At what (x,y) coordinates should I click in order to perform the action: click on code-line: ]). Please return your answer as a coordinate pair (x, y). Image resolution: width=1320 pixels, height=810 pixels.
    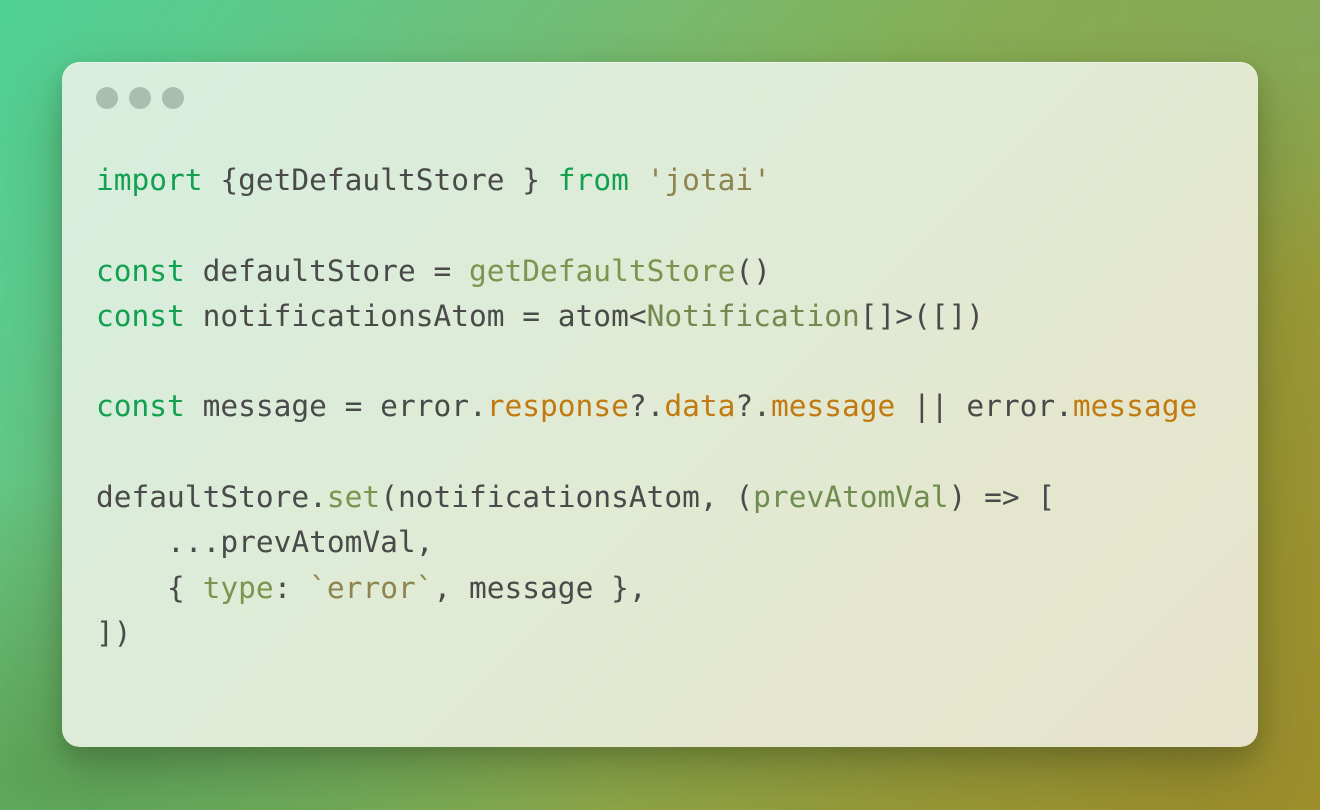
    Looking at the image, I should click on (672, 633).